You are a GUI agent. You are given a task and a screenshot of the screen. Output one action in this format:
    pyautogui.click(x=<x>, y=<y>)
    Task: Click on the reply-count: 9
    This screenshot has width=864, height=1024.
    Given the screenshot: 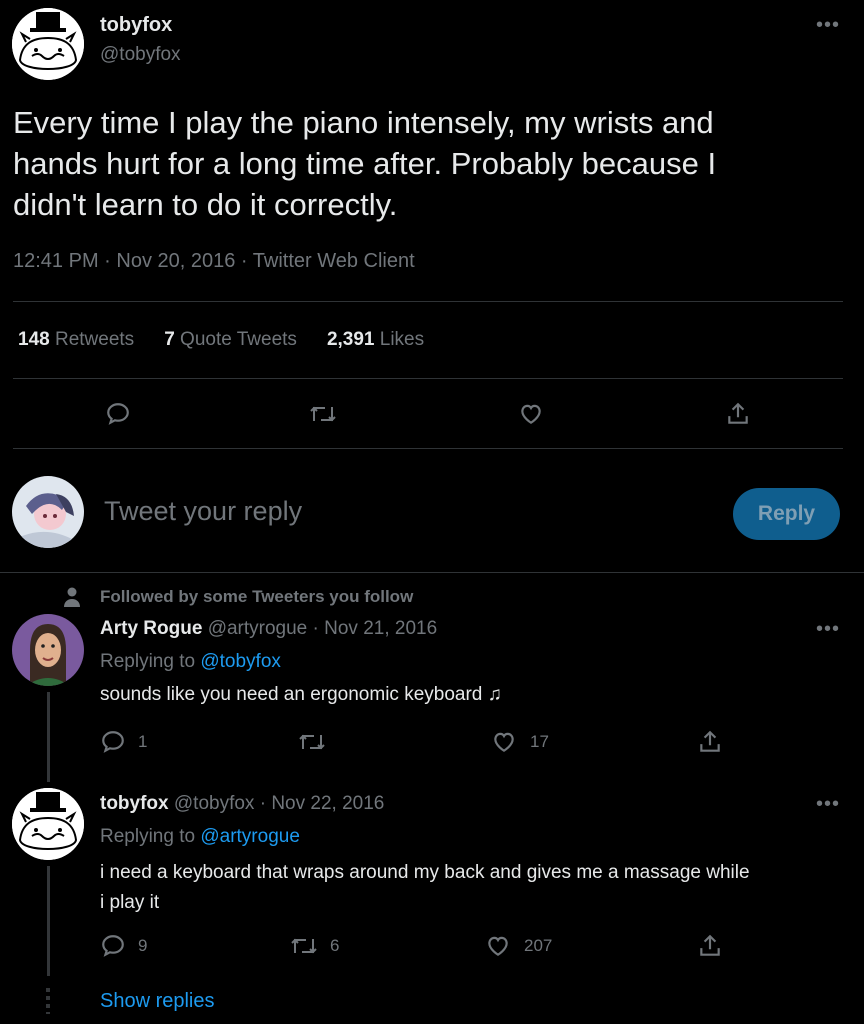 What is the action you would take?
    pyautogui.click(x=143, y=945)
    